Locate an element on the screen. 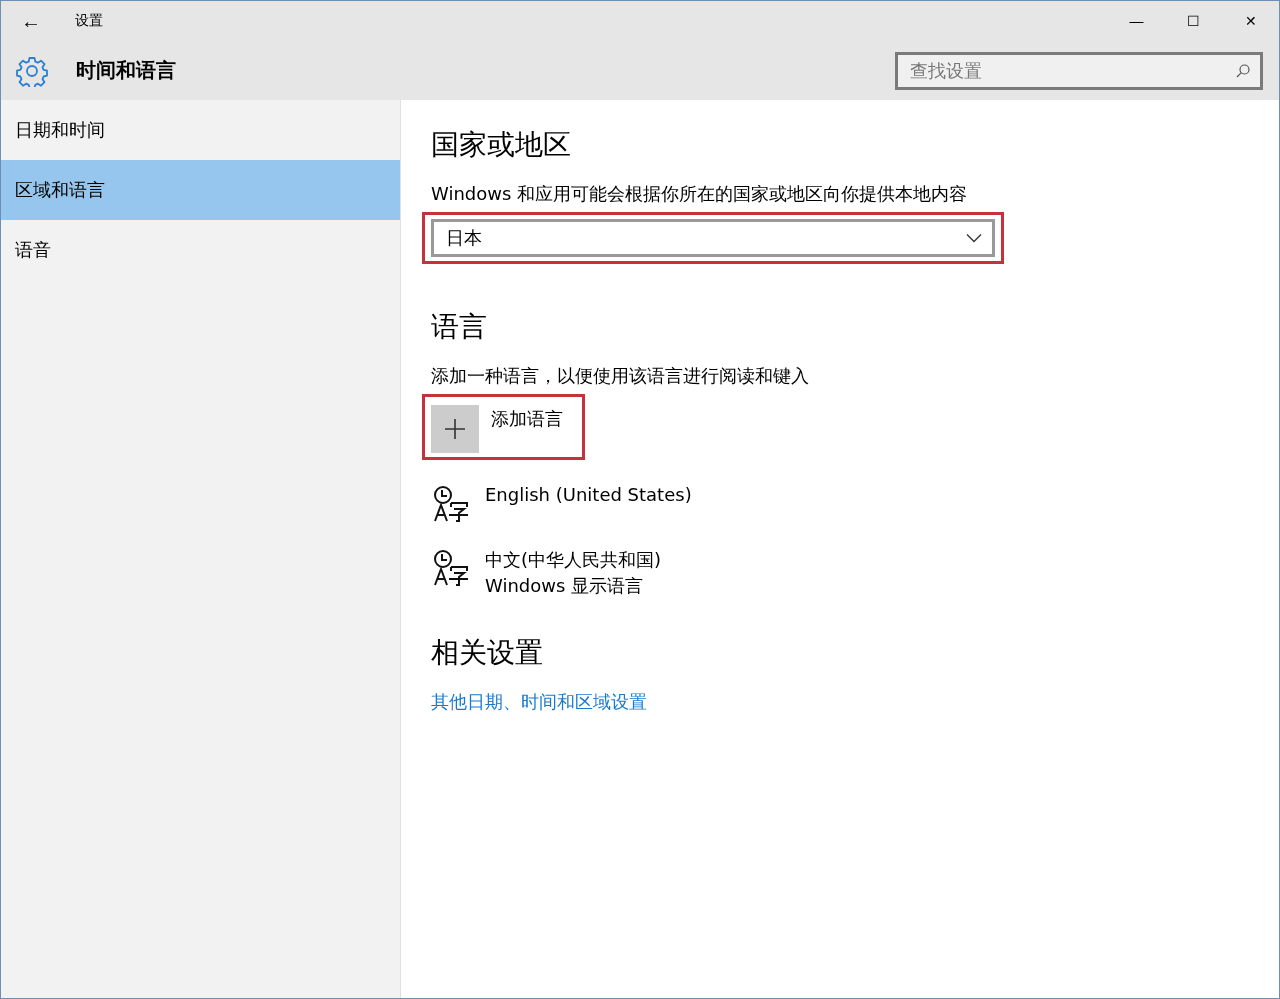  sidebar-item: 日期和时间 is located at coordinates (200, 130).